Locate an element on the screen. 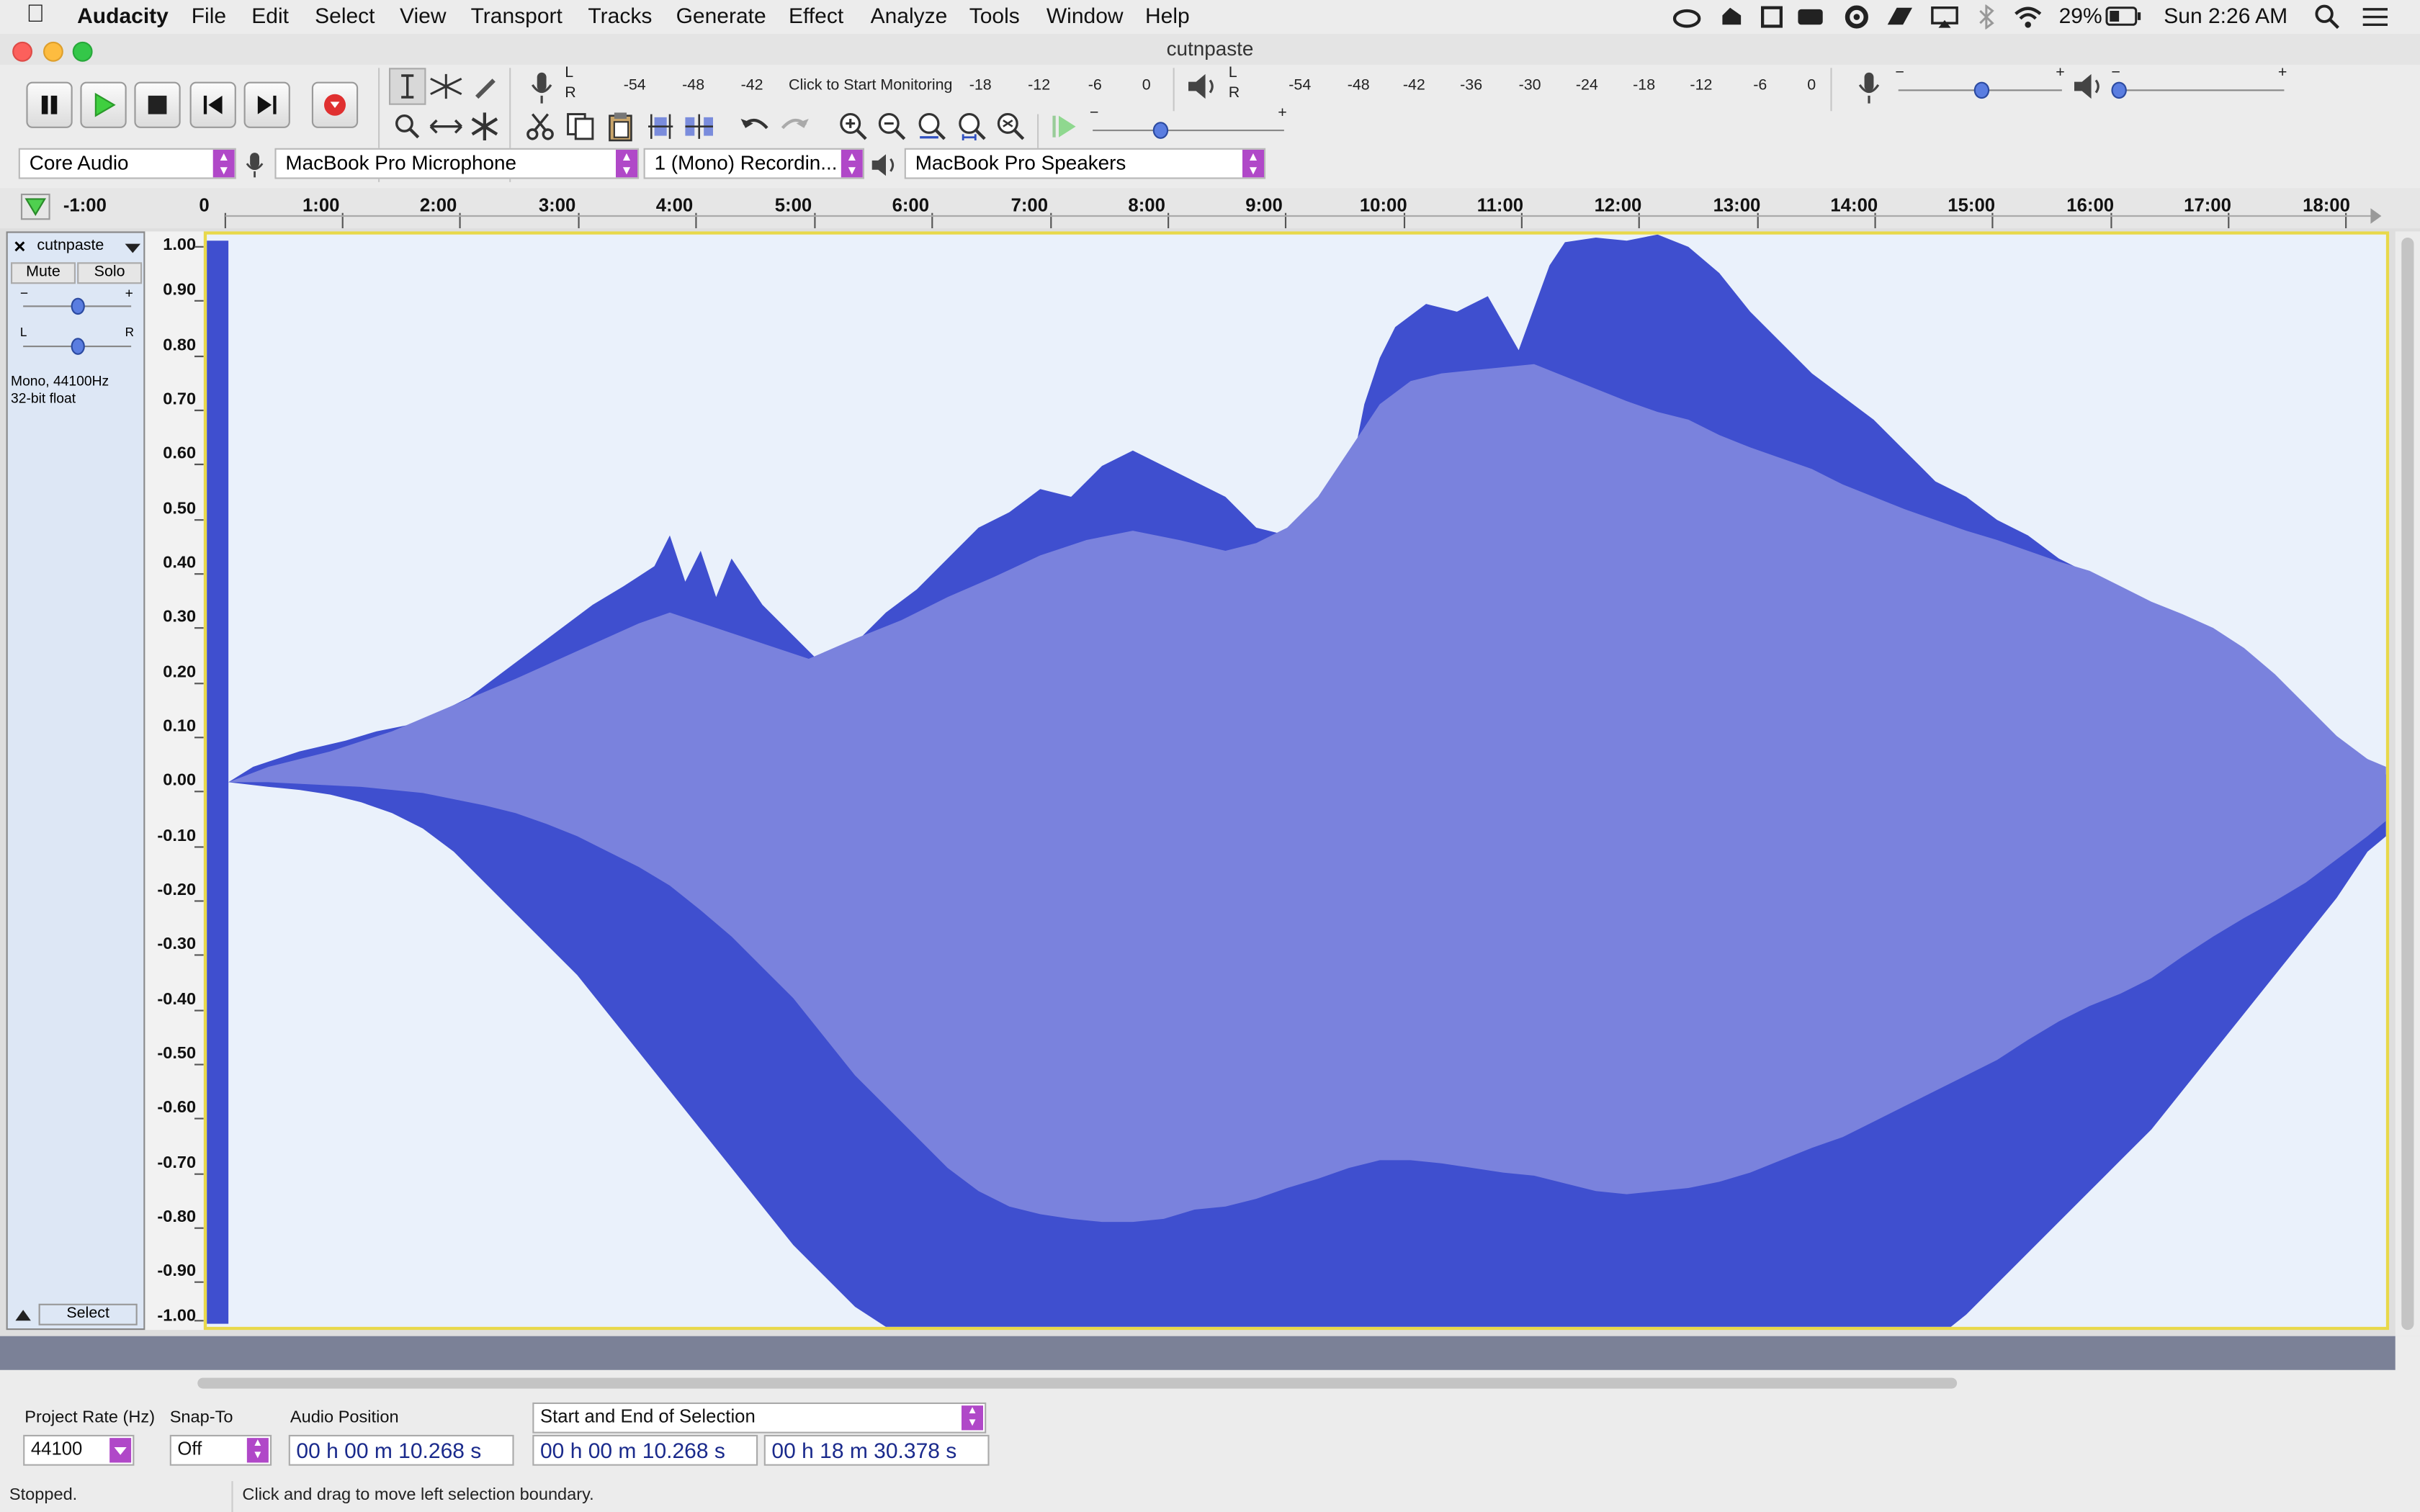 The height and width of the screenshot is (1512, 2420). audio-host-select: Core Audio ▲ ▼ is located at coordinates (127, 163).